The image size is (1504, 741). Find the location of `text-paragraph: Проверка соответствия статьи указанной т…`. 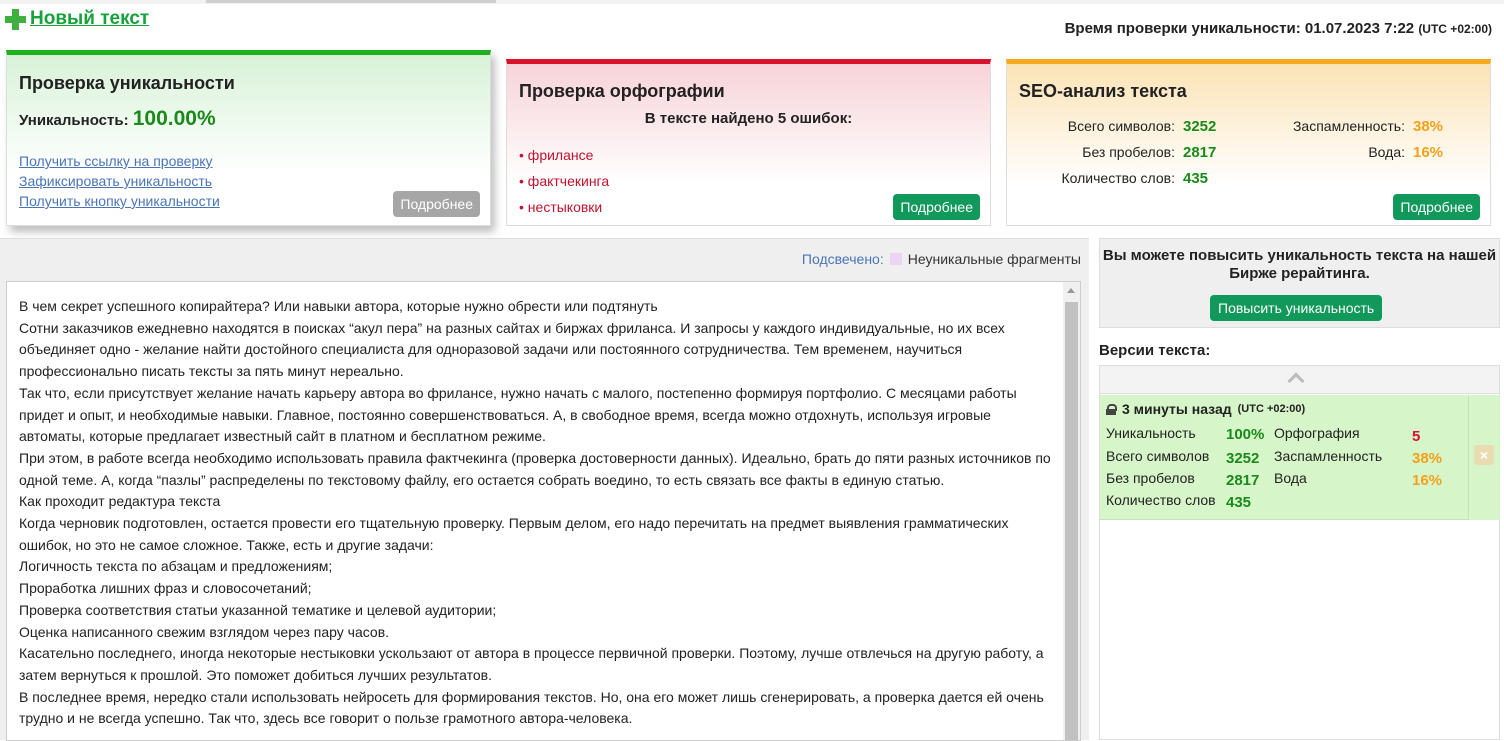

text-paragraph: Проверка соответствия статьи указанной т… is located at coordinates (258, 609).